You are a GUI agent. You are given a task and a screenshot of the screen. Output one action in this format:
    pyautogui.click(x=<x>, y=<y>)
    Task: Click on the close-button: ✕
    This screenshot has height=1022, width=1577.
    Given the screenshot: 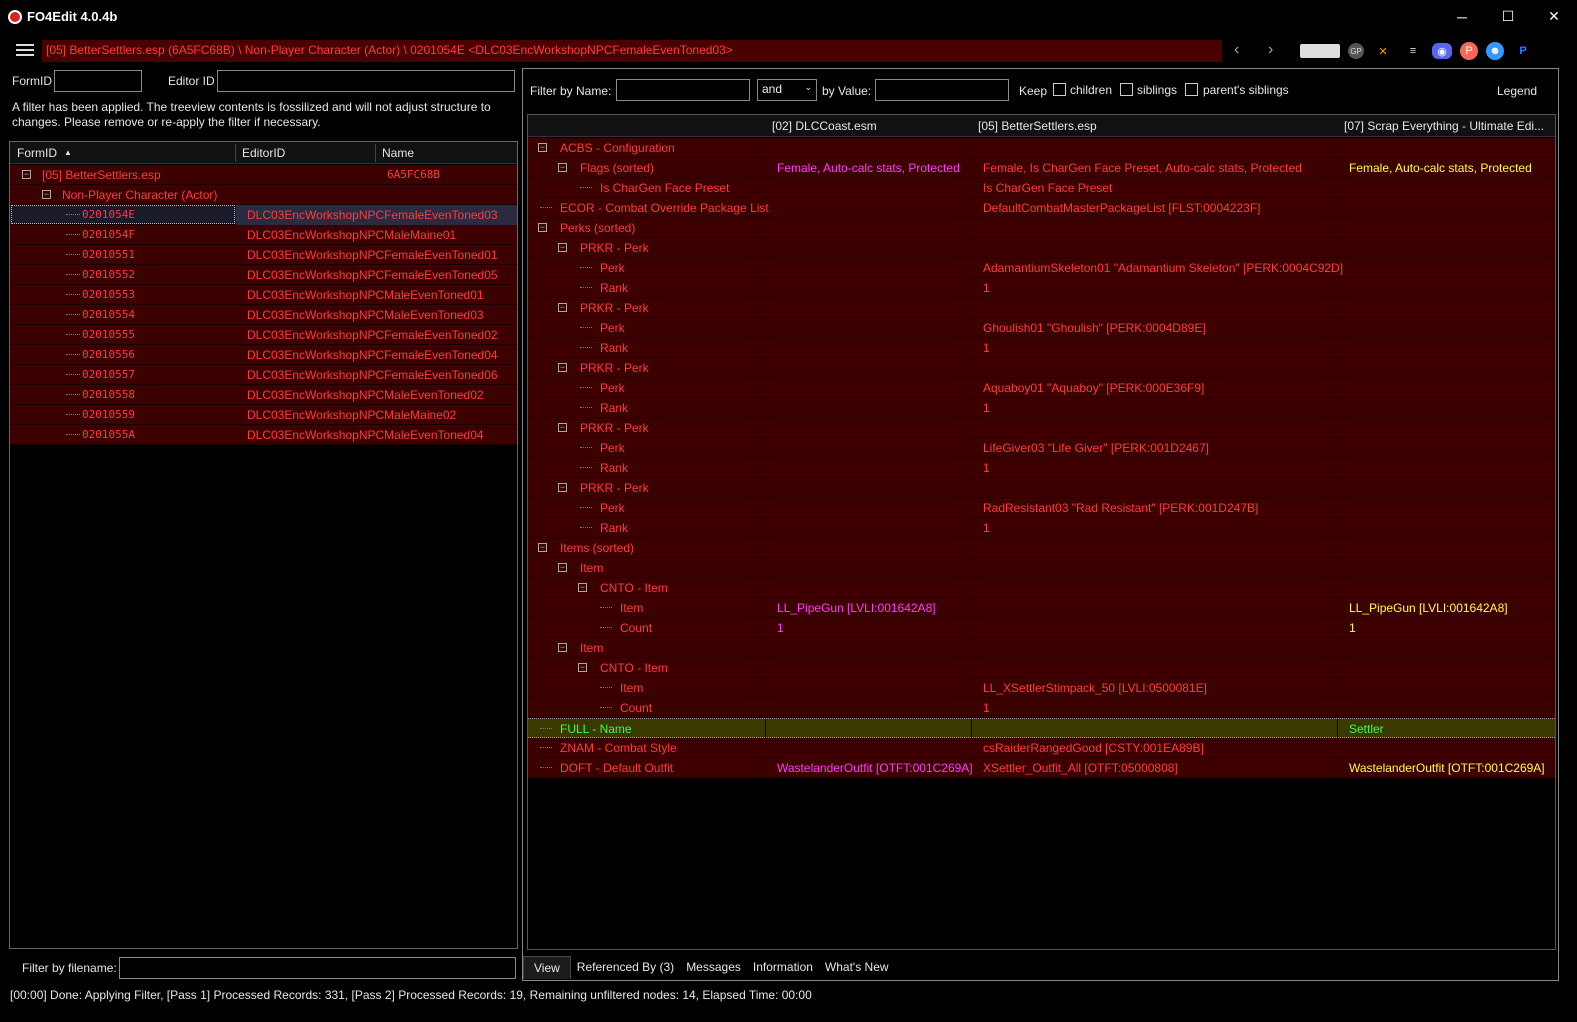 What is the action you would take?
    pyautogui.click(x=1554, y=16)
    